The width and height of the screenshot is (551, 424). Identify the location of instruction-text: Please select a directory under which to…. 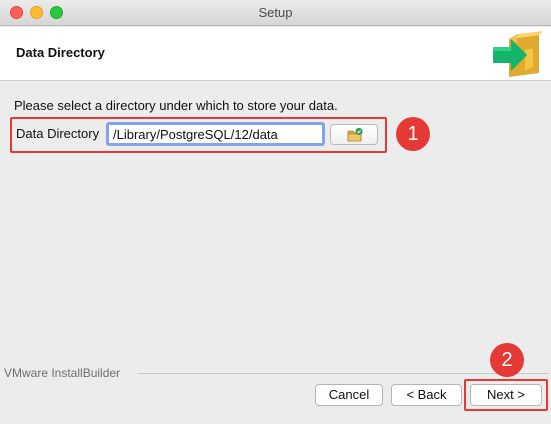
(176, 105).